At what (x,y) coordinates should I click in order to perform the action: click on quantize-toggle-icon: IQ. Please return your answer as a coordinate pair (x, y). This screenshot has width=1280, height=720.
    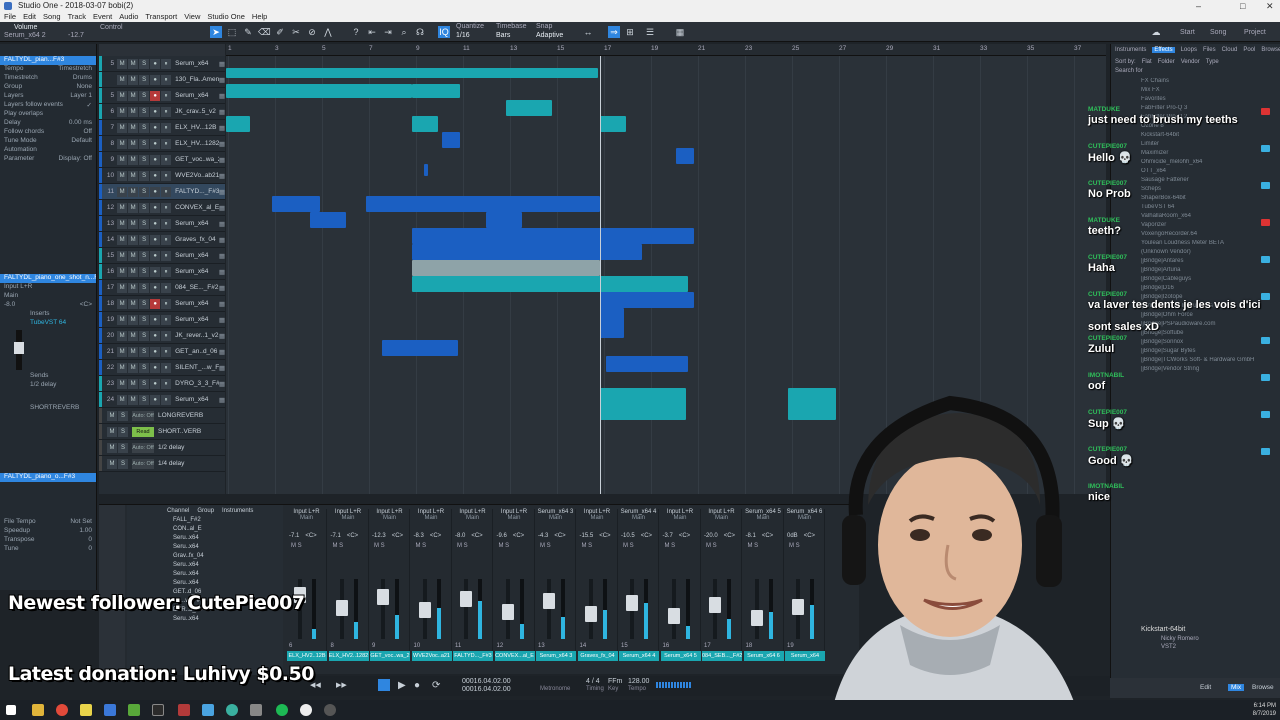
    Looking at the image, I should click on (444, 32).